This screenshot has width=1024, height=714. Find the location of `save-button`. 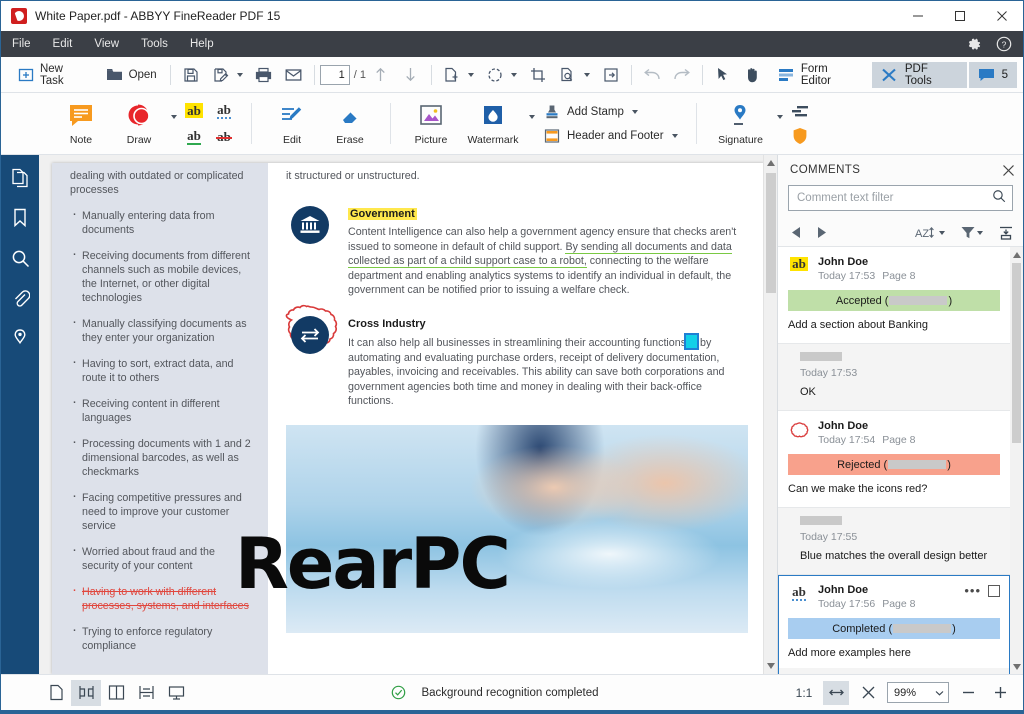

save-button is located at coordinates (191, 75).